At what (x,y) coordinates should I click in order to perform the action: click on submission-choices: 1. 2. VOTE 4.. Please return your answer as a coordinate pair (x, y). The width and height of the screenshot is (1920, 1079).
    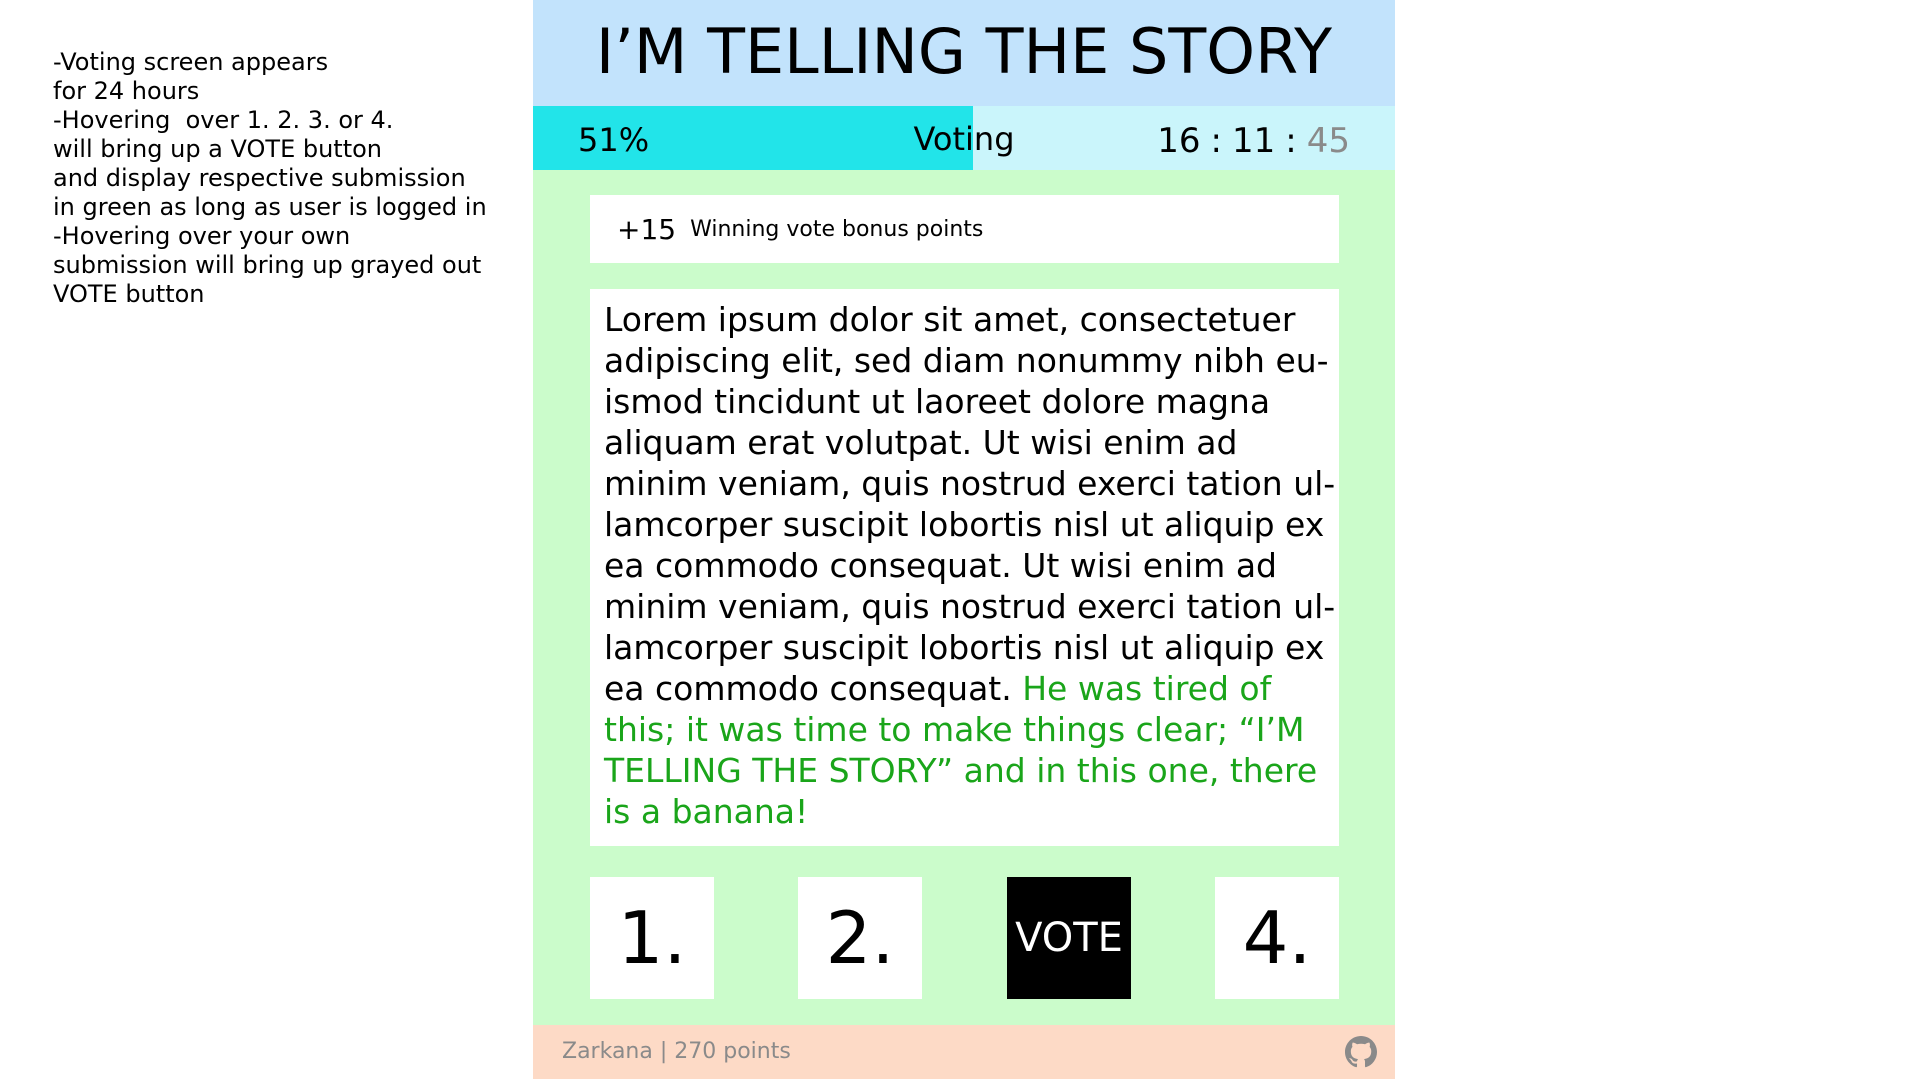
    Looking at the image, I should click on (964, 938).